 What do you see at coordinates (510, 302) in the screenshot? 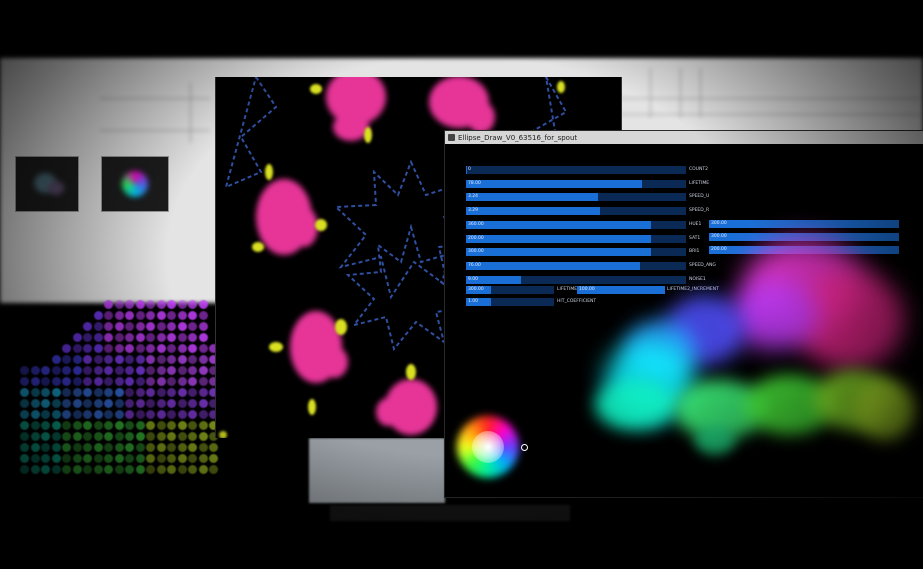
I see `hit-coefficient-slider: 1.00` at bounding box center [510, 302].